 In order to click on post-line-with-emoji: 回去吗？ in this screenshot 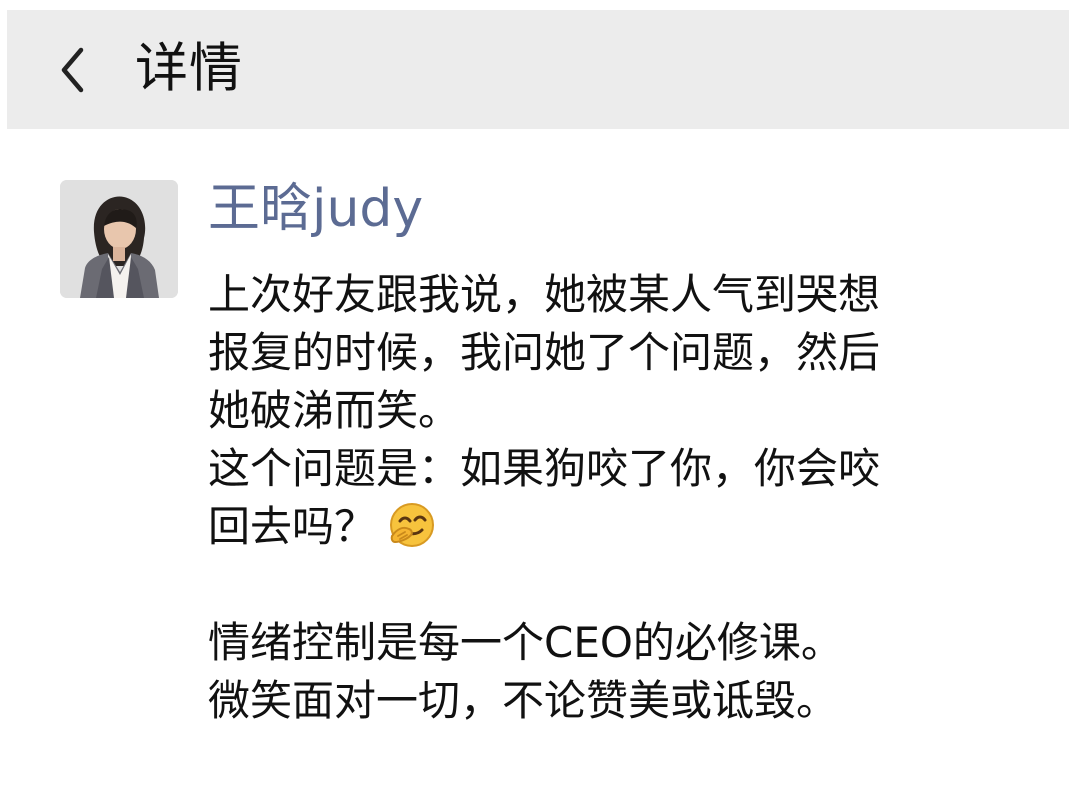, I will do `click(628, 527)`.